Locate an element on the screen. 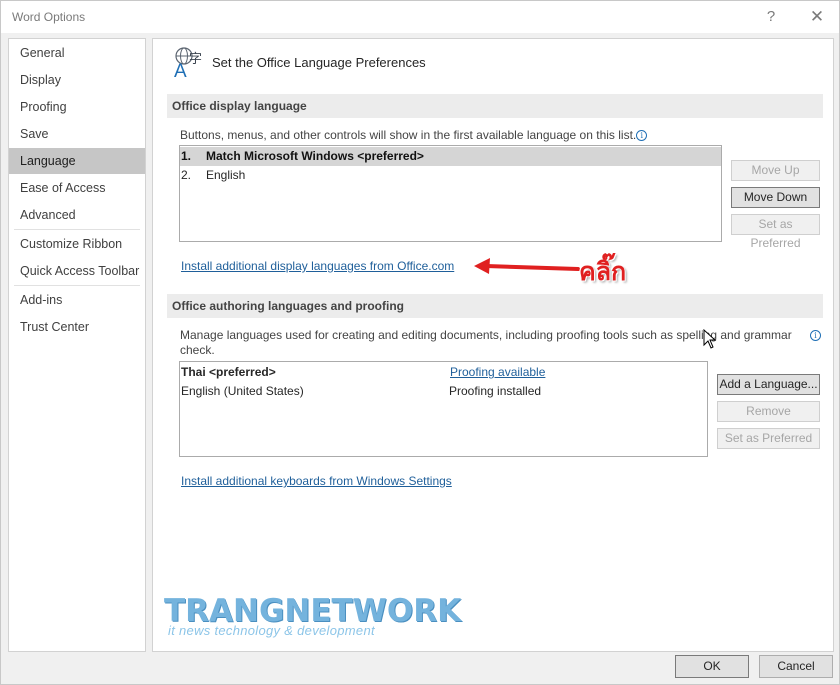  language-icon-letter-a: A is located at coordinates (180, 70).